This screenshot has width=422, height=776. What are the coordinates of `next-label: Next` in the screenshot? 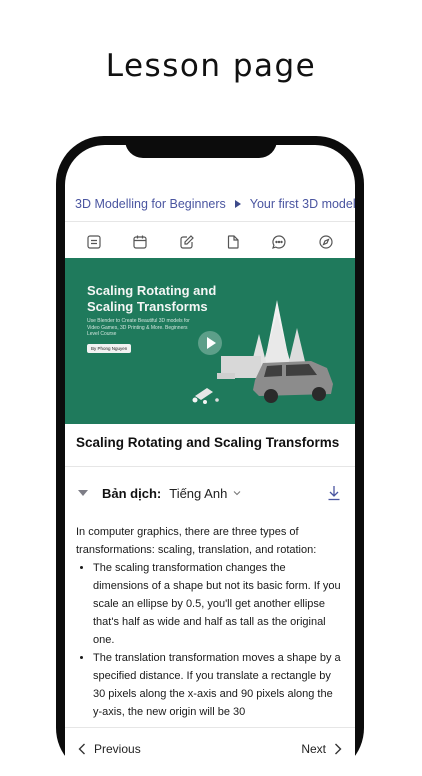 It's located at (313, 749).